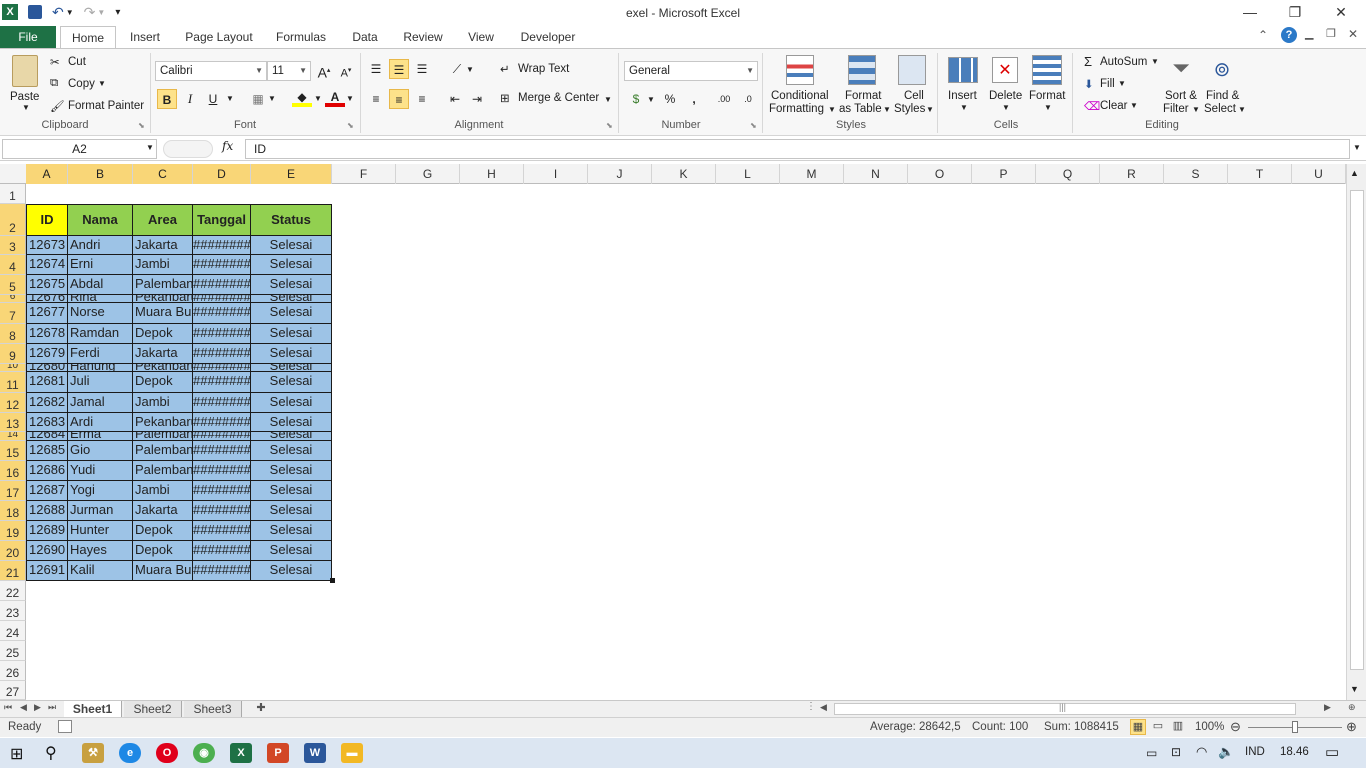 Image resolution: width=1366 pixels, height=768 pixels. I want to click on page-layout-view-icon: ▭, so click(1158, 727).